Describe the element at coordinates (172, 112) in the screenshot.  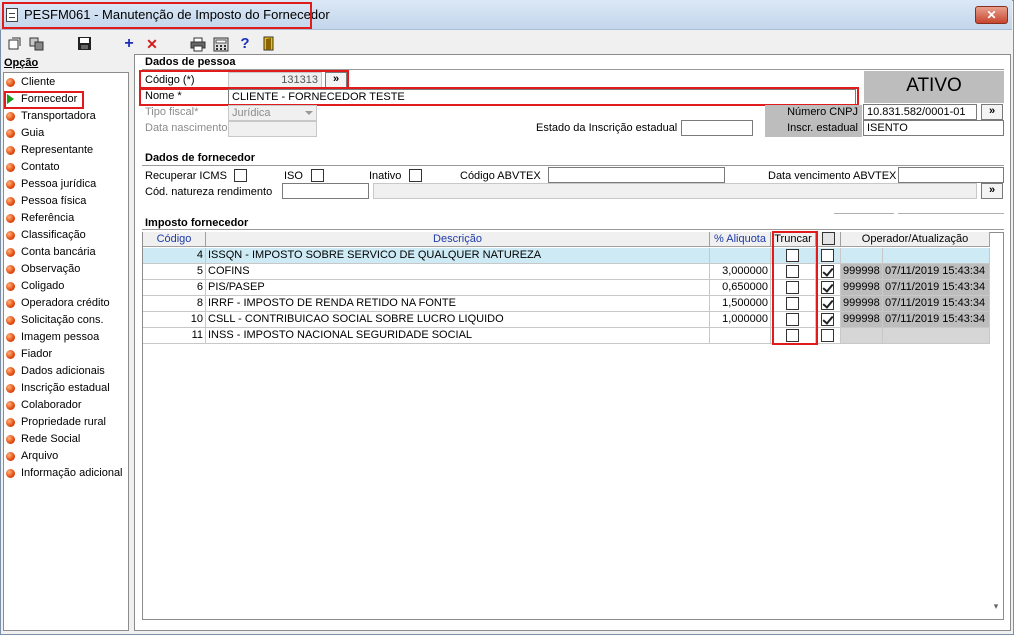
I see `tipo-fiscal-label: Tipo fiscal*` at that location.